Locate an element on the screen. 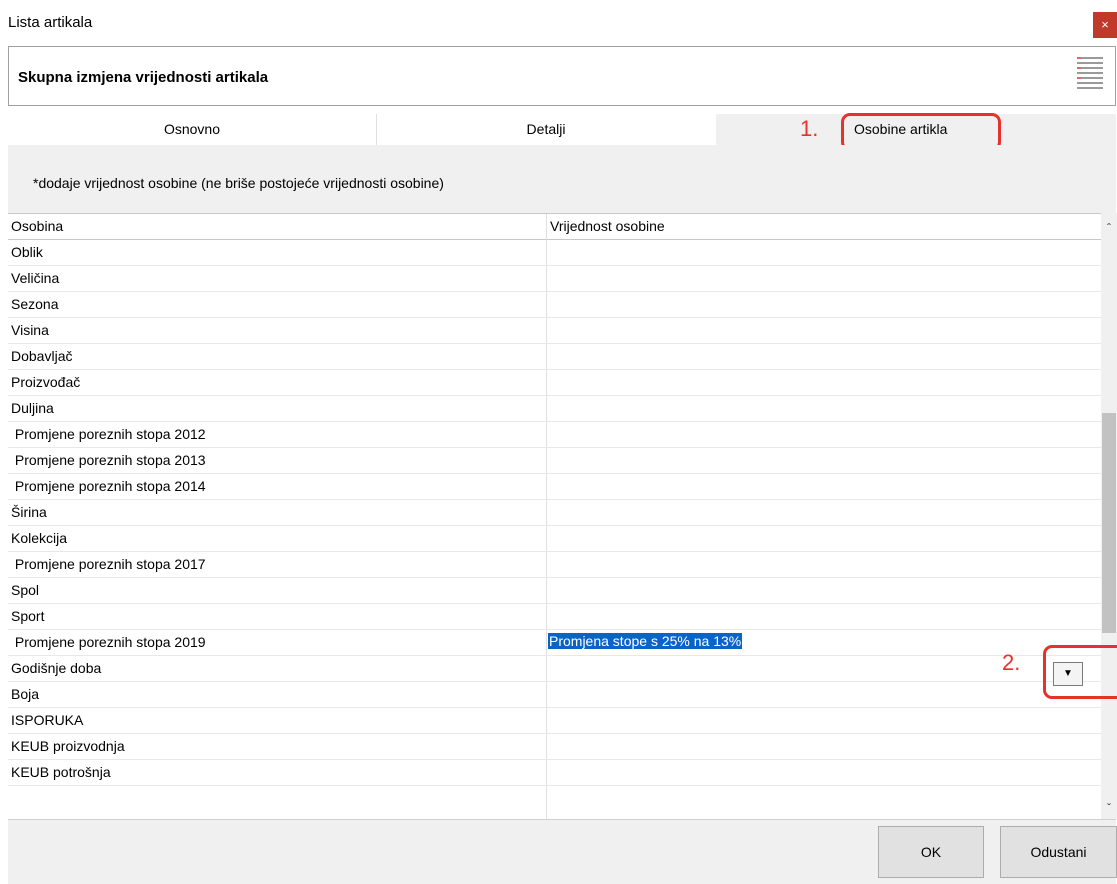 This screenshot has width=1117, height=884. row-name: Spol is located at coordinates (25, 590).